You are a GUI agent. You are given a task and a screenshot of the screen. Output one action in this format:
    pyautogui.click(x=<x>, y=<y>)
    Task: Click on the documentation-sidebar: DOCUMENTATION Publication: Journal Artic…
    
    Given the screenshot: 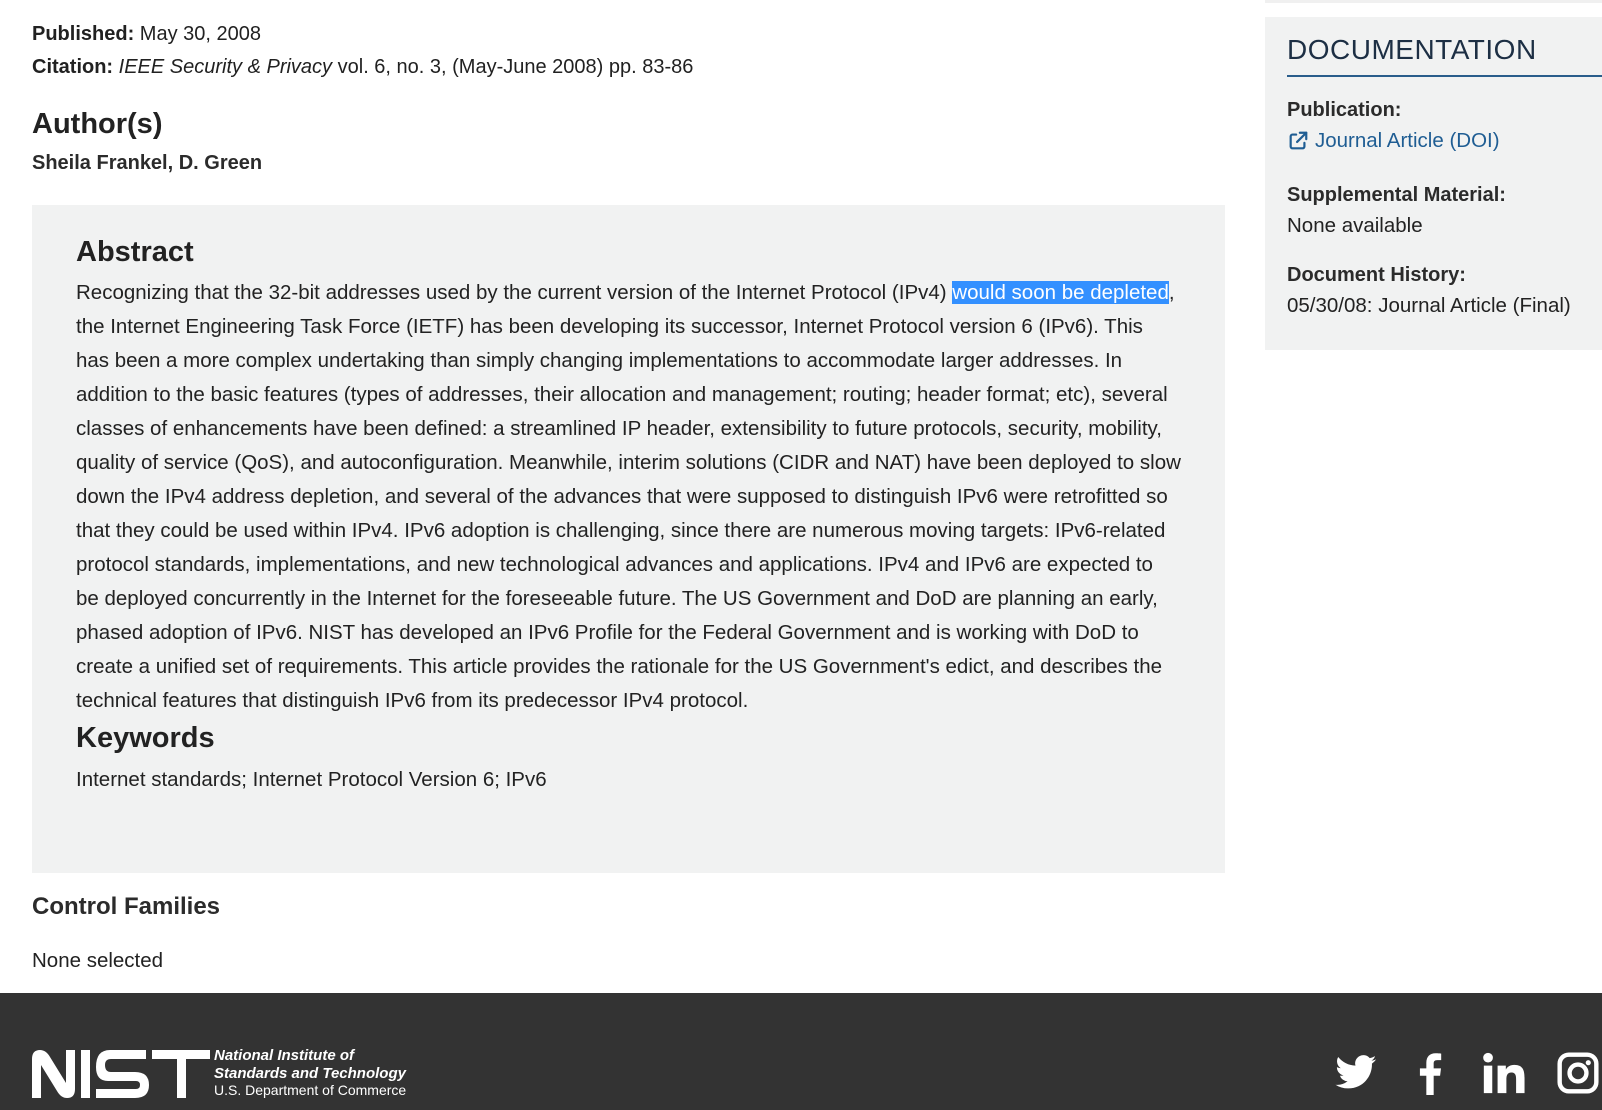 What is the action you would take?
    pyautogui.click(x=1433, y=183)
    